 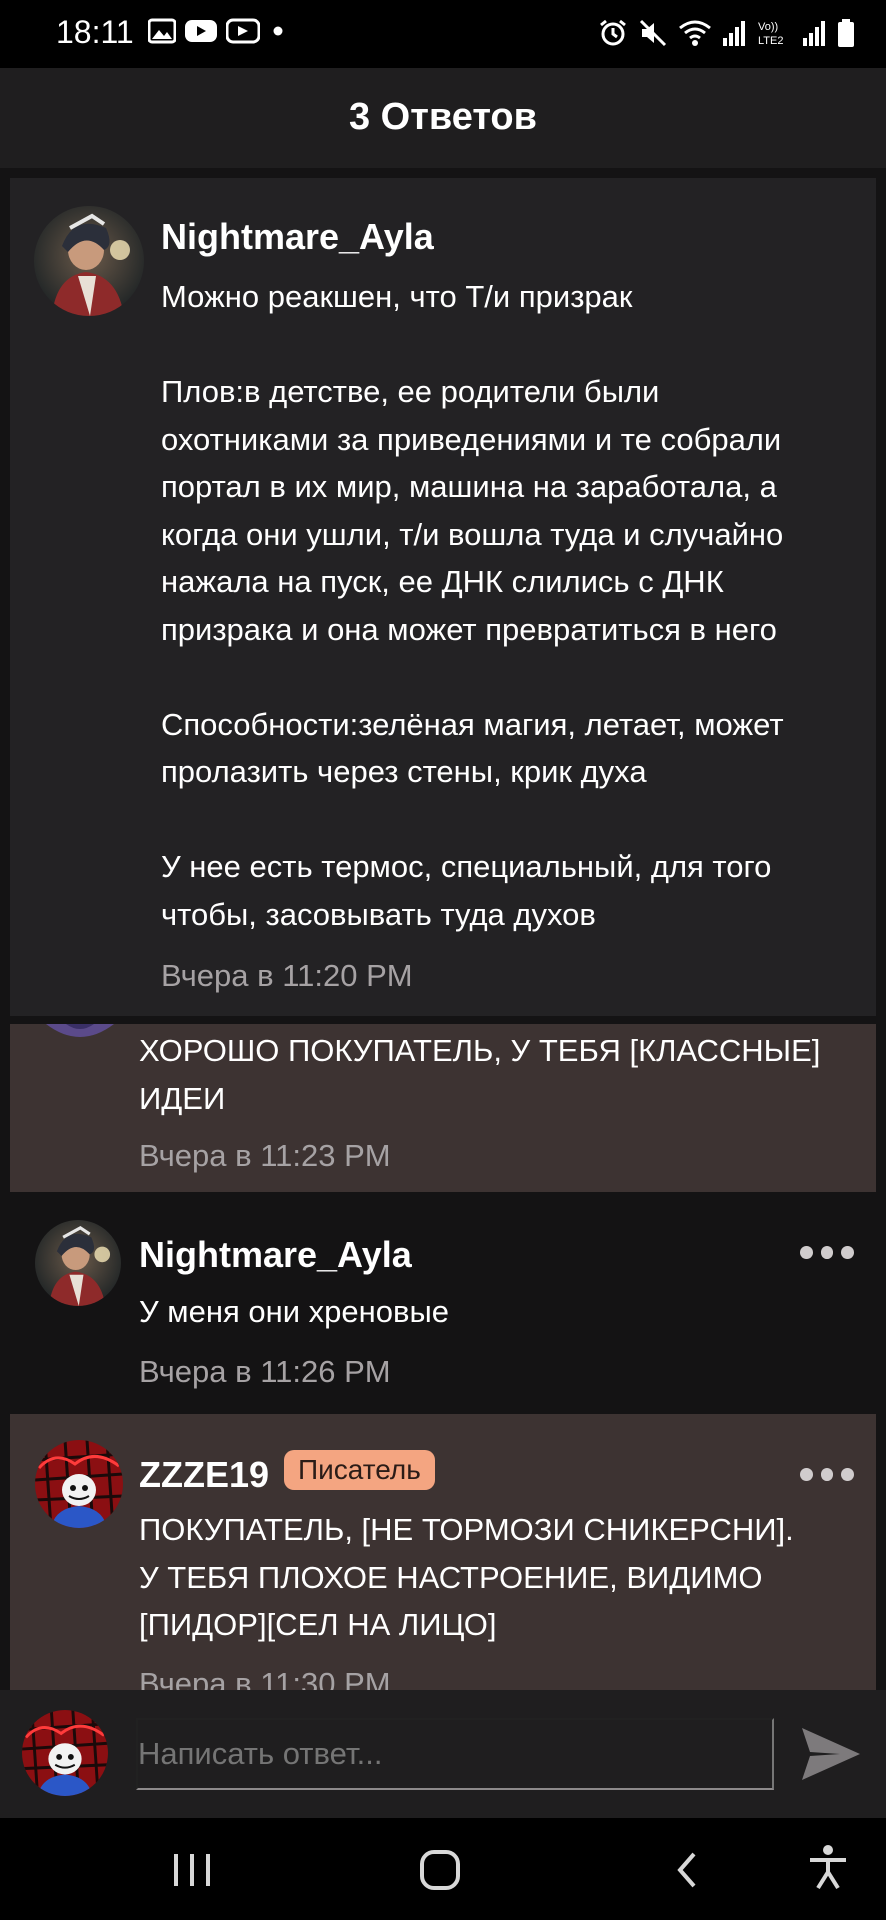 I want to click on comment-timestamp: Вчера в 11:26 PM, so click(x=265, y=1371).